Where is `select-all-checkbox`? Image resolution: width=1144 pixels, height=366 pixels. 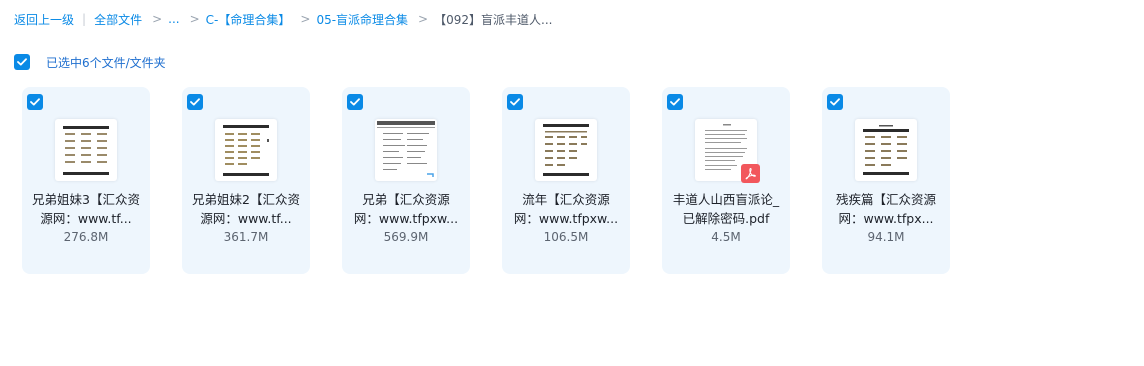
select-all-checkbox is located at coordinates (22, 62).